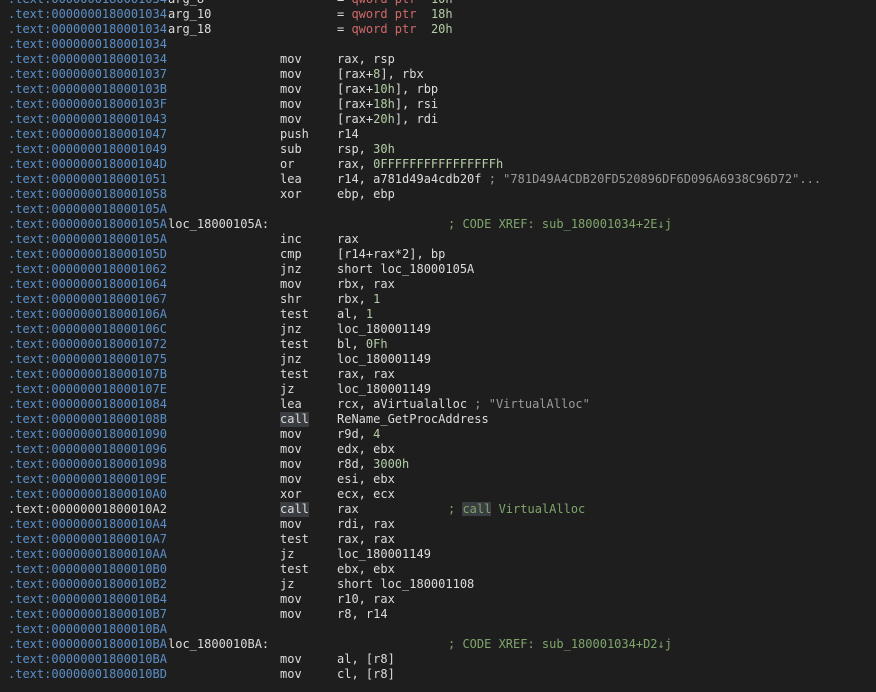 The width and height of the screenshot is (876, 692). Describe the element at coordinates (405, 584) in the screenshot. I see `operands: short loc_180001108` at that location.